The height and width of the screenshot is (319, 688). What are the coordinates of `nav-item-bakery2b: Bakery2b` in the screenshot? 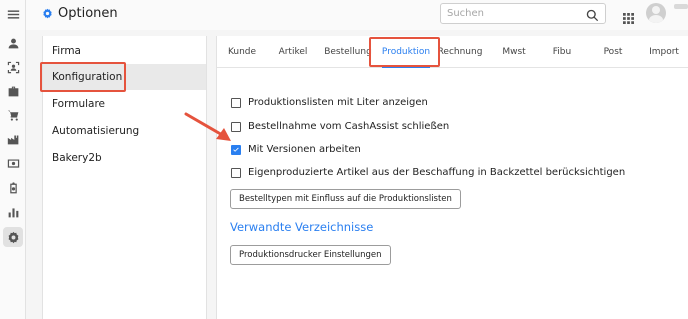 It's located at (124, 158).